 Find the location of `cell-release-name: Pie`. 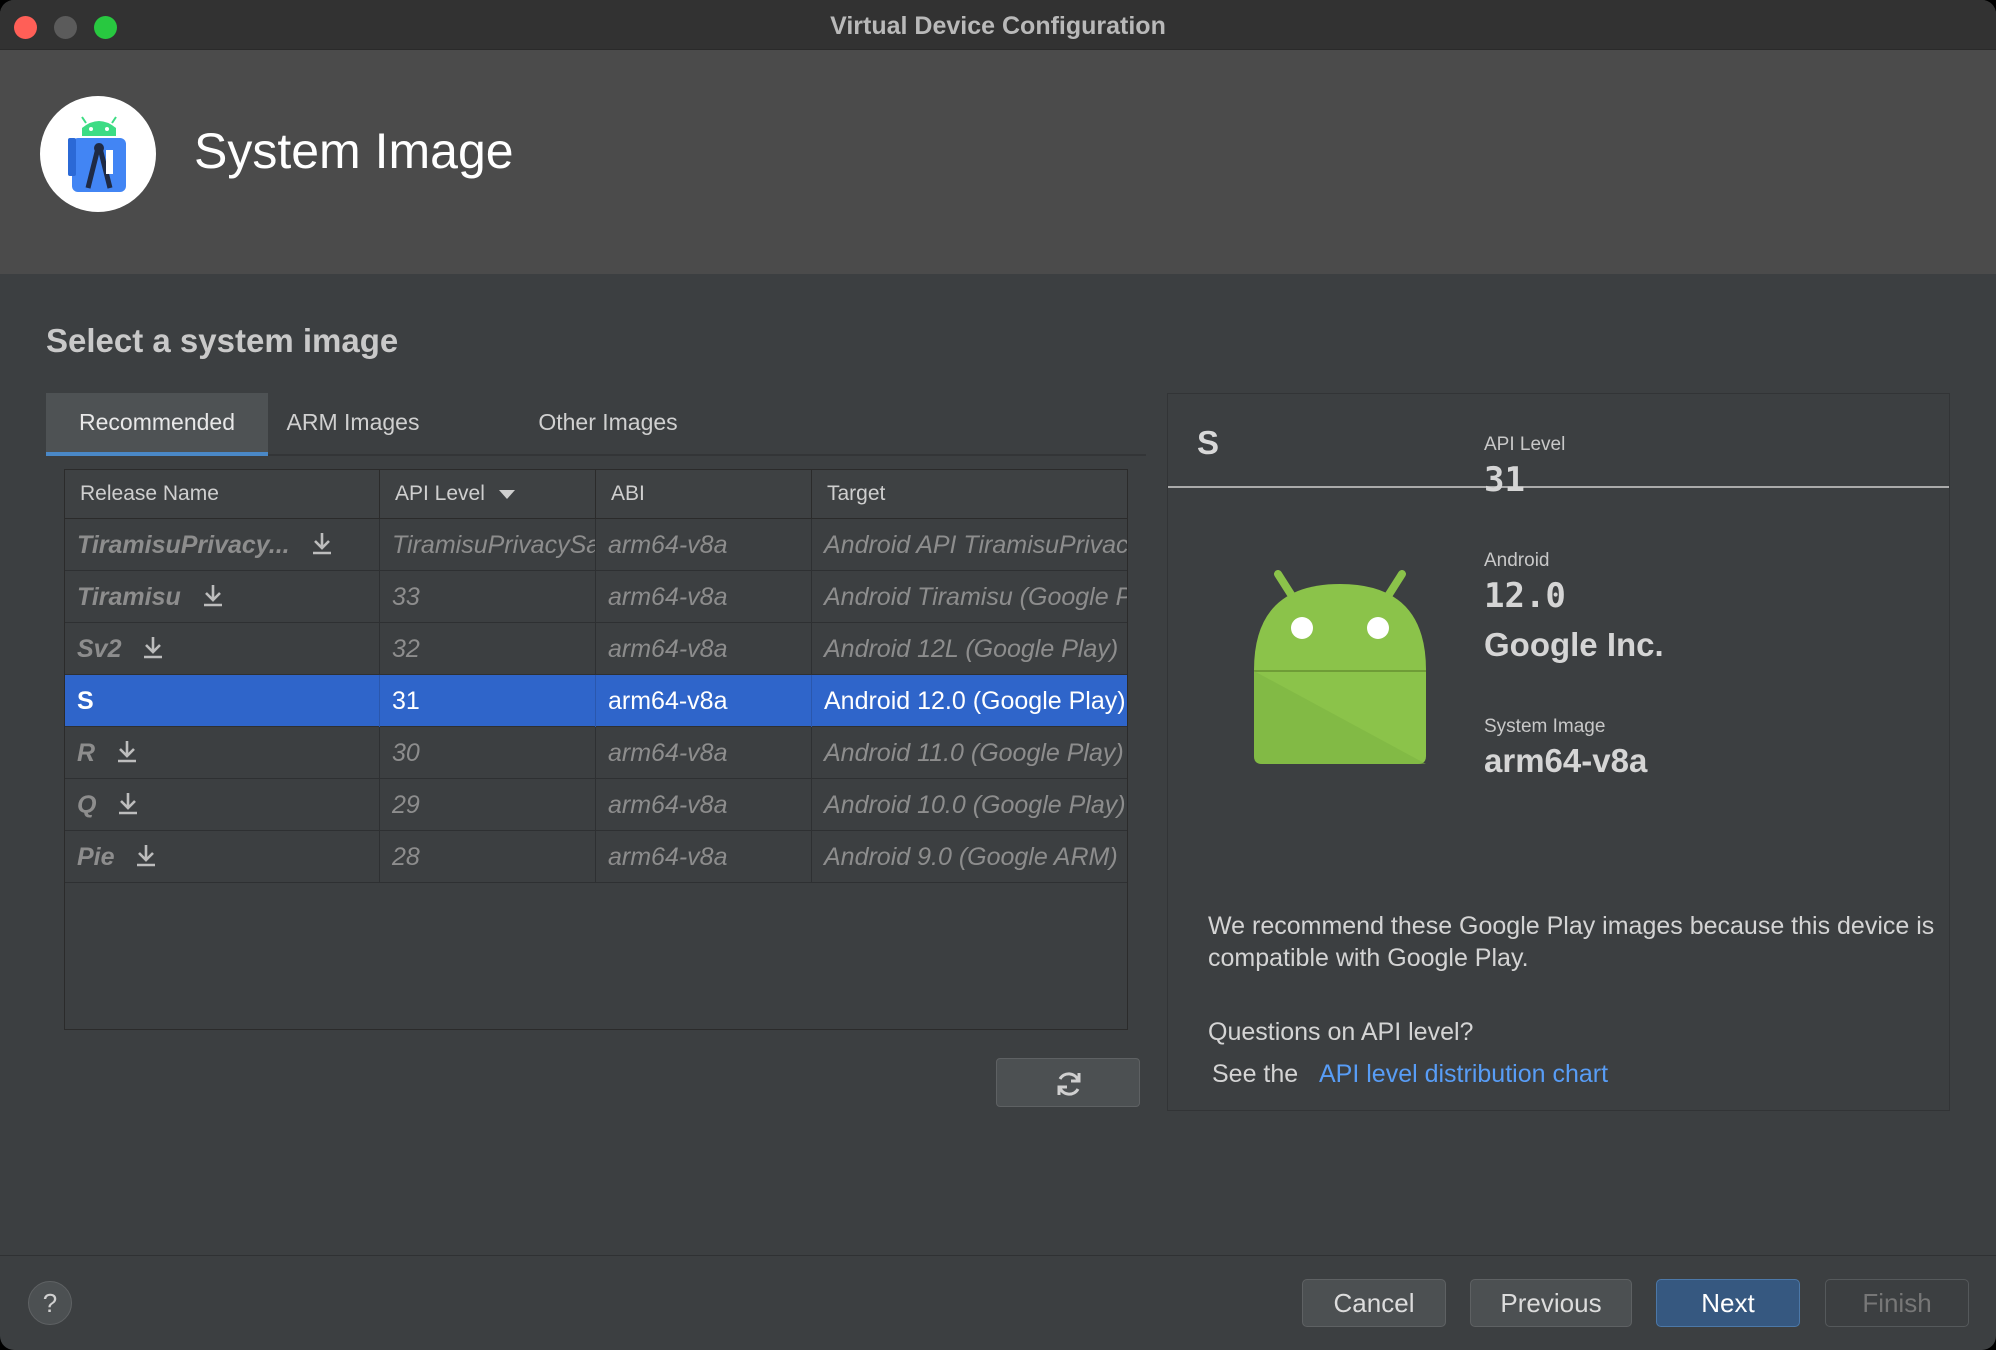

cell-release-name: Pie is located at coordinates (222, 857).